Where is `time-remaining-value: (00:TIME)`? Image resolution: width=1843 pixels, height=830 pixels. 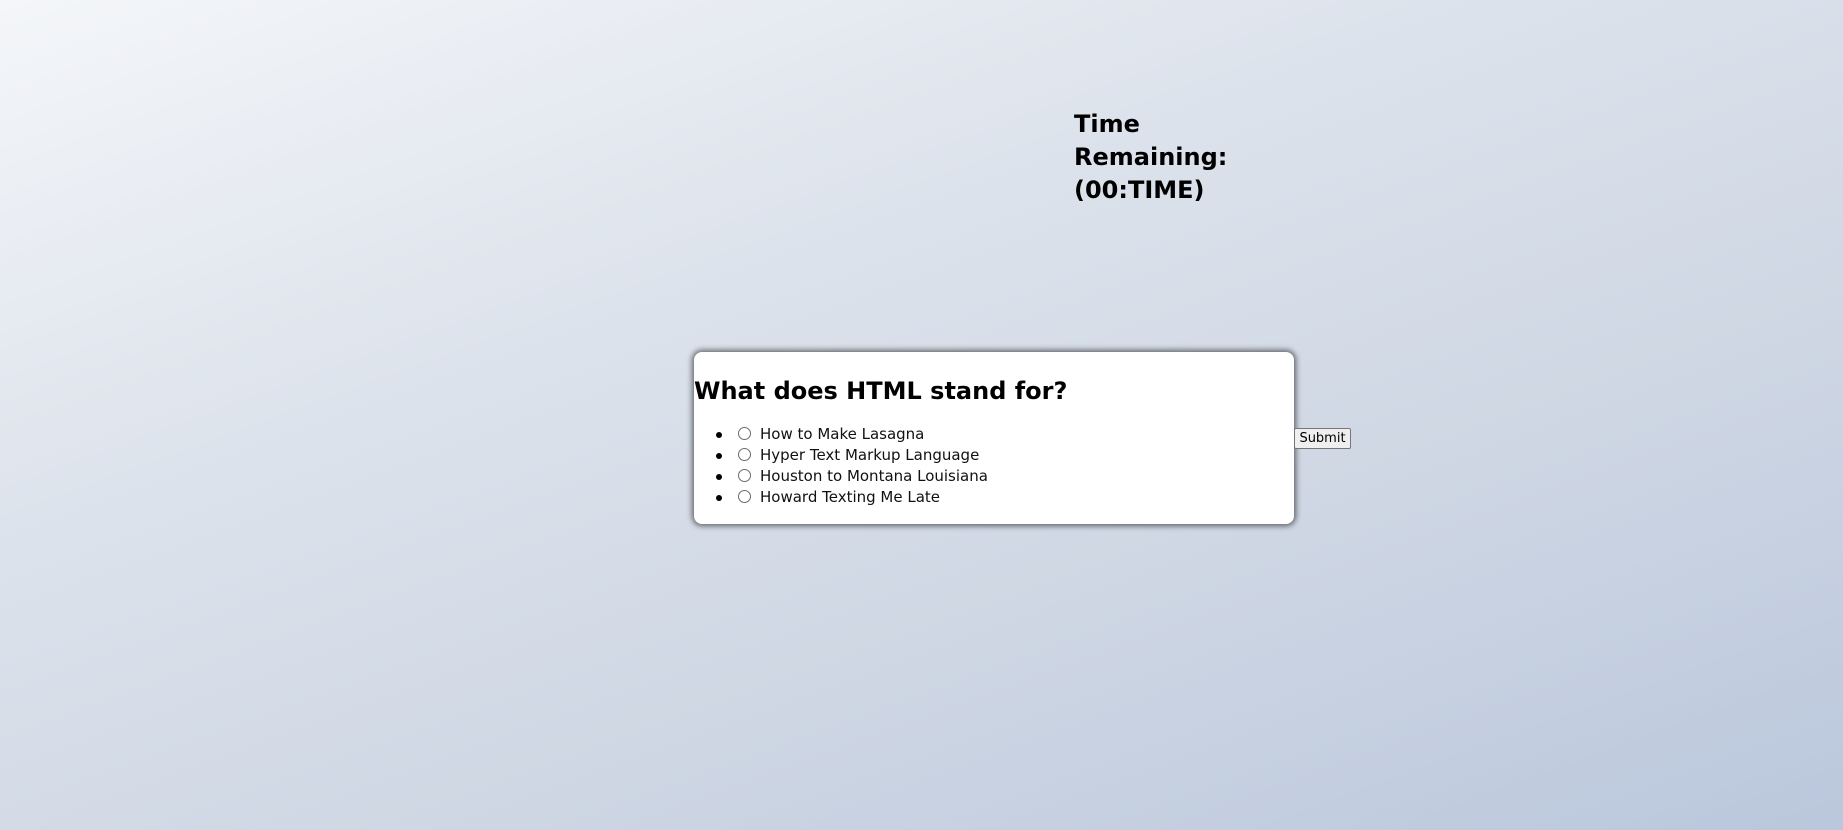
time-remaining-value: (00:TIME) is located at coordinates (1139, 190).